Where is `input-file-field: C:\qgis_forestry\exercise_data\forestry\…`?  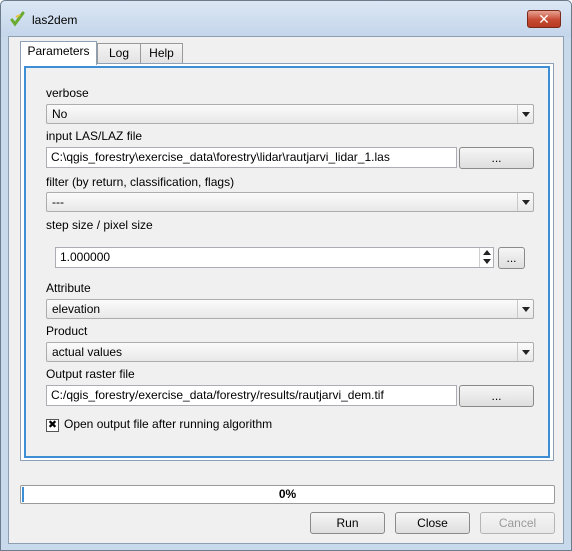
input-file-field: C:\qgis_forestry\exercise_data\forestry\… is located at coordinates (251, 157).